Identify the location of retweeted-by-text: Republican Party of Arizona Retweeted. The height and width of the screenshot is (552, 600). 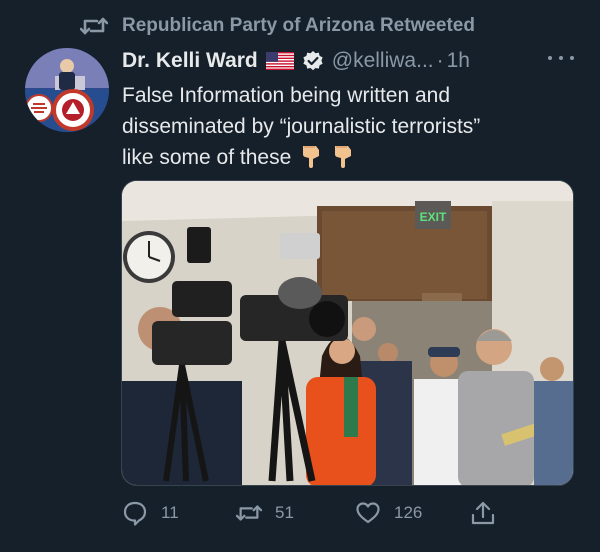
(298, 25).